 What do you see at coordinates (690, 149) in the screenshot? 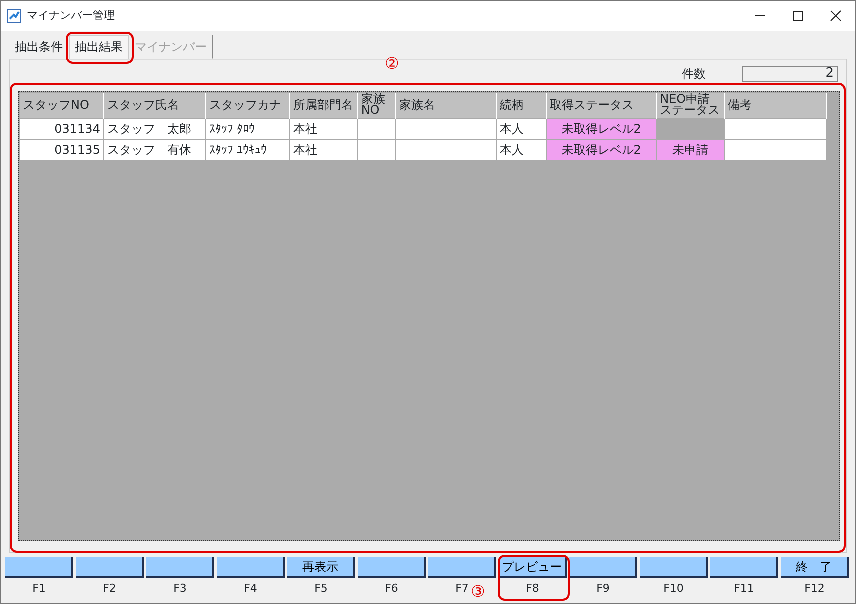
I see `table-cell: 未申請` at bounding box center [690, 149].